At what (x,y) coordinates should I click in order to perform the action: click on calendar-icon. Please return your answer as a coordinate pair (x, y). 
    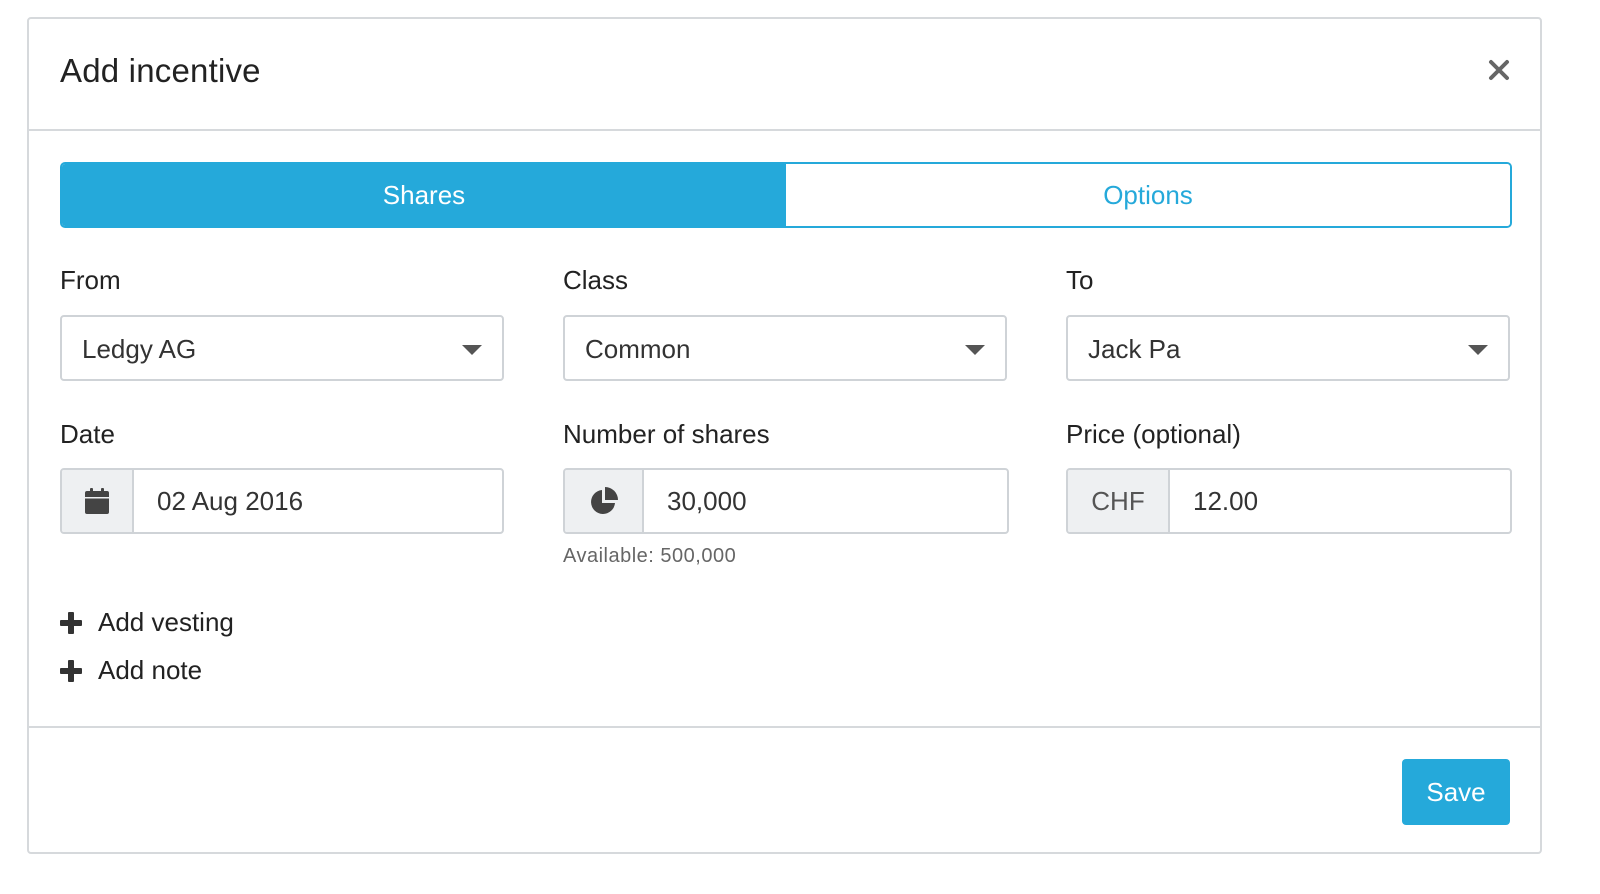
    Looking at the image, I should click on (97, 501).